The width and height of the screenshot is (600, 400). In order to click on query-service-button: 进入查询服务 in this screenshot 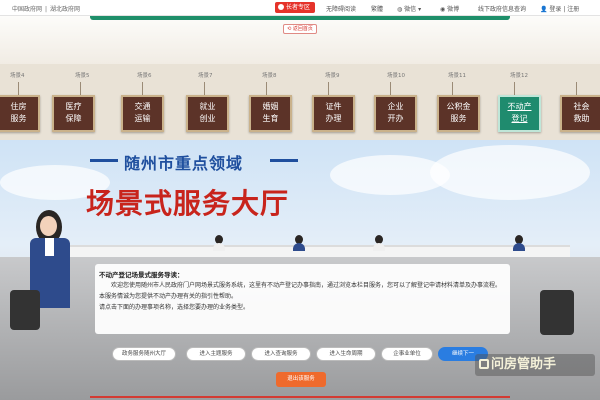, I will do `click(281, 354)`.